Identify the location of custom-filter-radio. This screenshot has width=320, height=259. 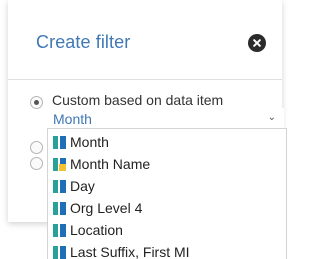
(36, 102).